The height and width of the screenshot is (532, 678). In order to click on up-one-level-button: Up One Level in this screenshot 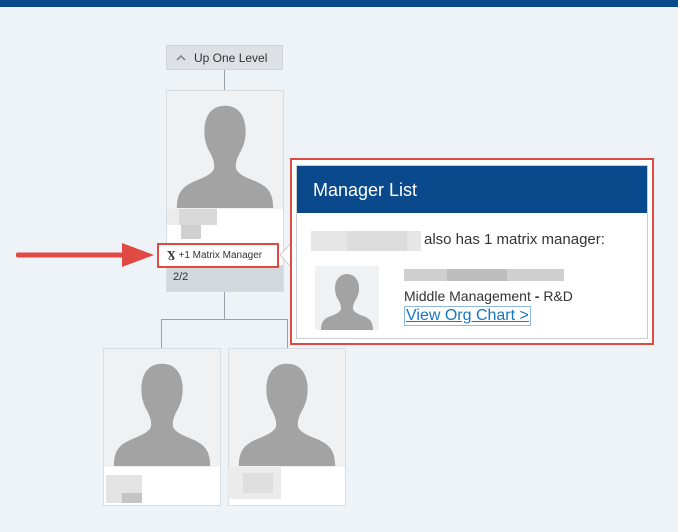, I will do `click(224, 57)`.